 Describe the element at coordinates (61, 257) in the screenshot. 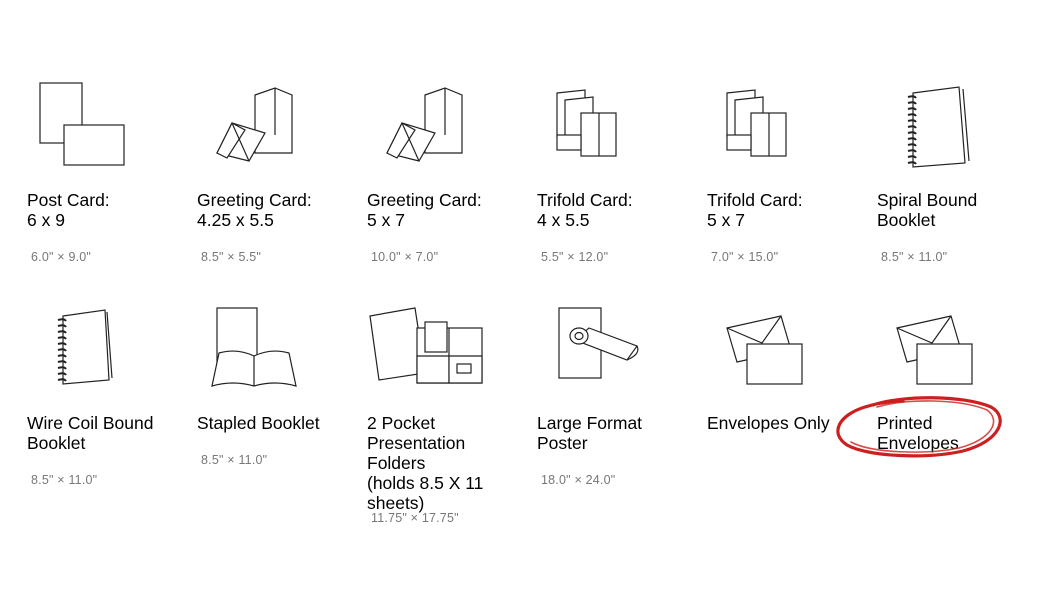

I see `product-dimensions: 6.0" × 9.0"` at that location.